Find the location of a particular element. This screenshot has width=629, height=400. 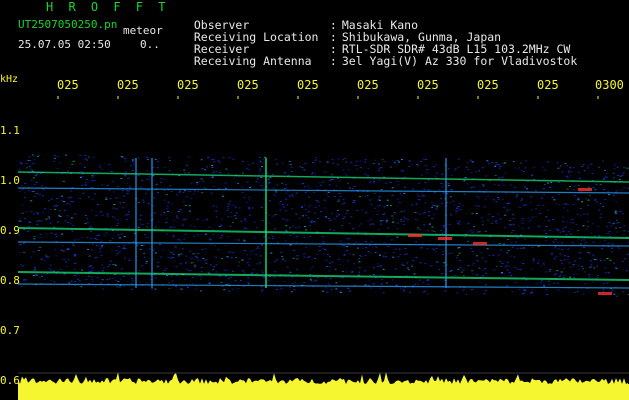

y-tick-label: 0.7 is located at coordinates (10, 330).